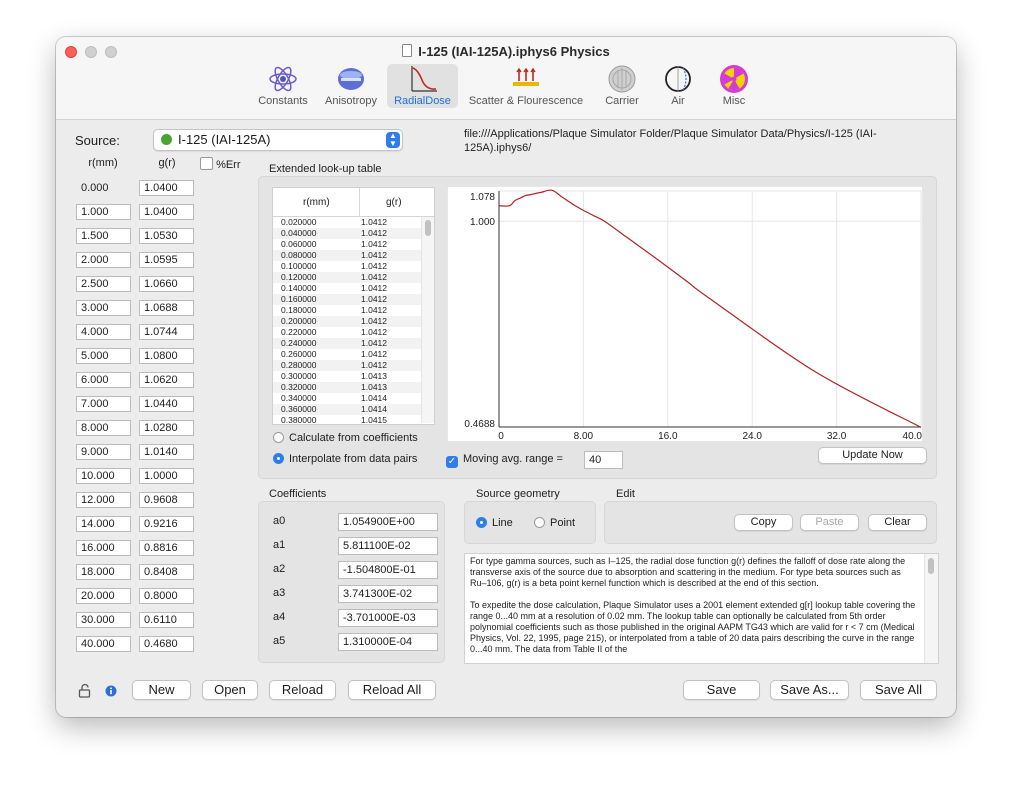  What do you see at coordinates (734, 86) in the screenshot?
I see `tab-misc: Misc` at bounding box center [734, 86].